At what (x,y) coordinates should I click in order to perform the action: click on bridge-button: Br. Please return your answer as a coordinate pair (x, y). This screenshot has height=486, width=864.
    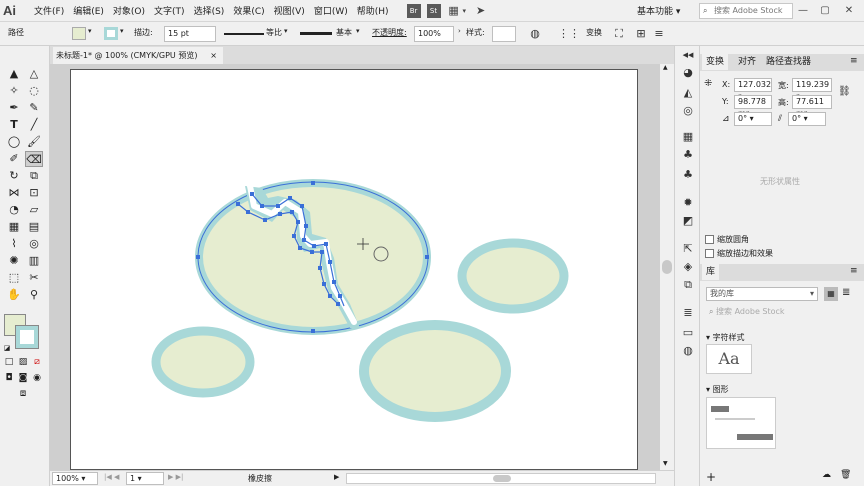
    Looking at the image, I should click on (413, 10).